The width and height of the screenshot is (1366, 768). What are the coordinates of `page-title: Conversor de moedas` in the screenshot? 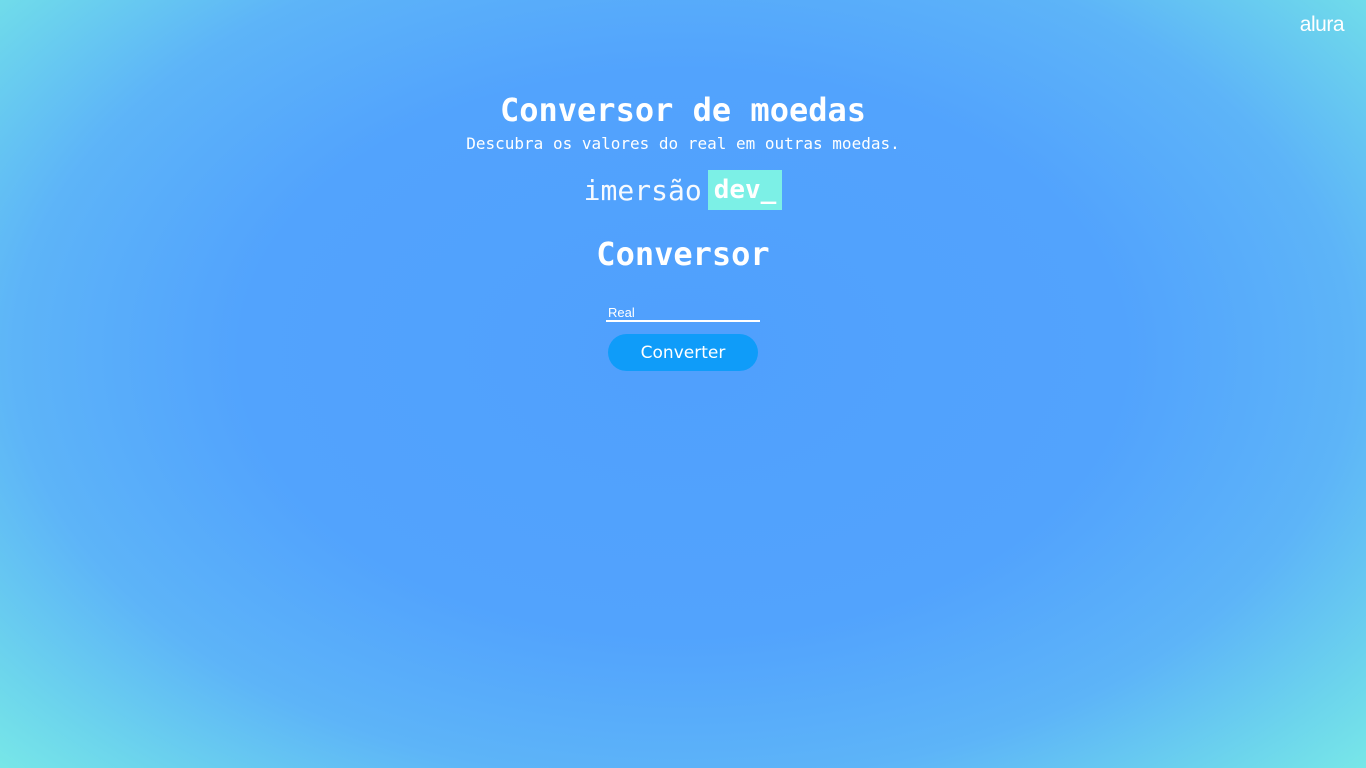 It's located at (683, 110).